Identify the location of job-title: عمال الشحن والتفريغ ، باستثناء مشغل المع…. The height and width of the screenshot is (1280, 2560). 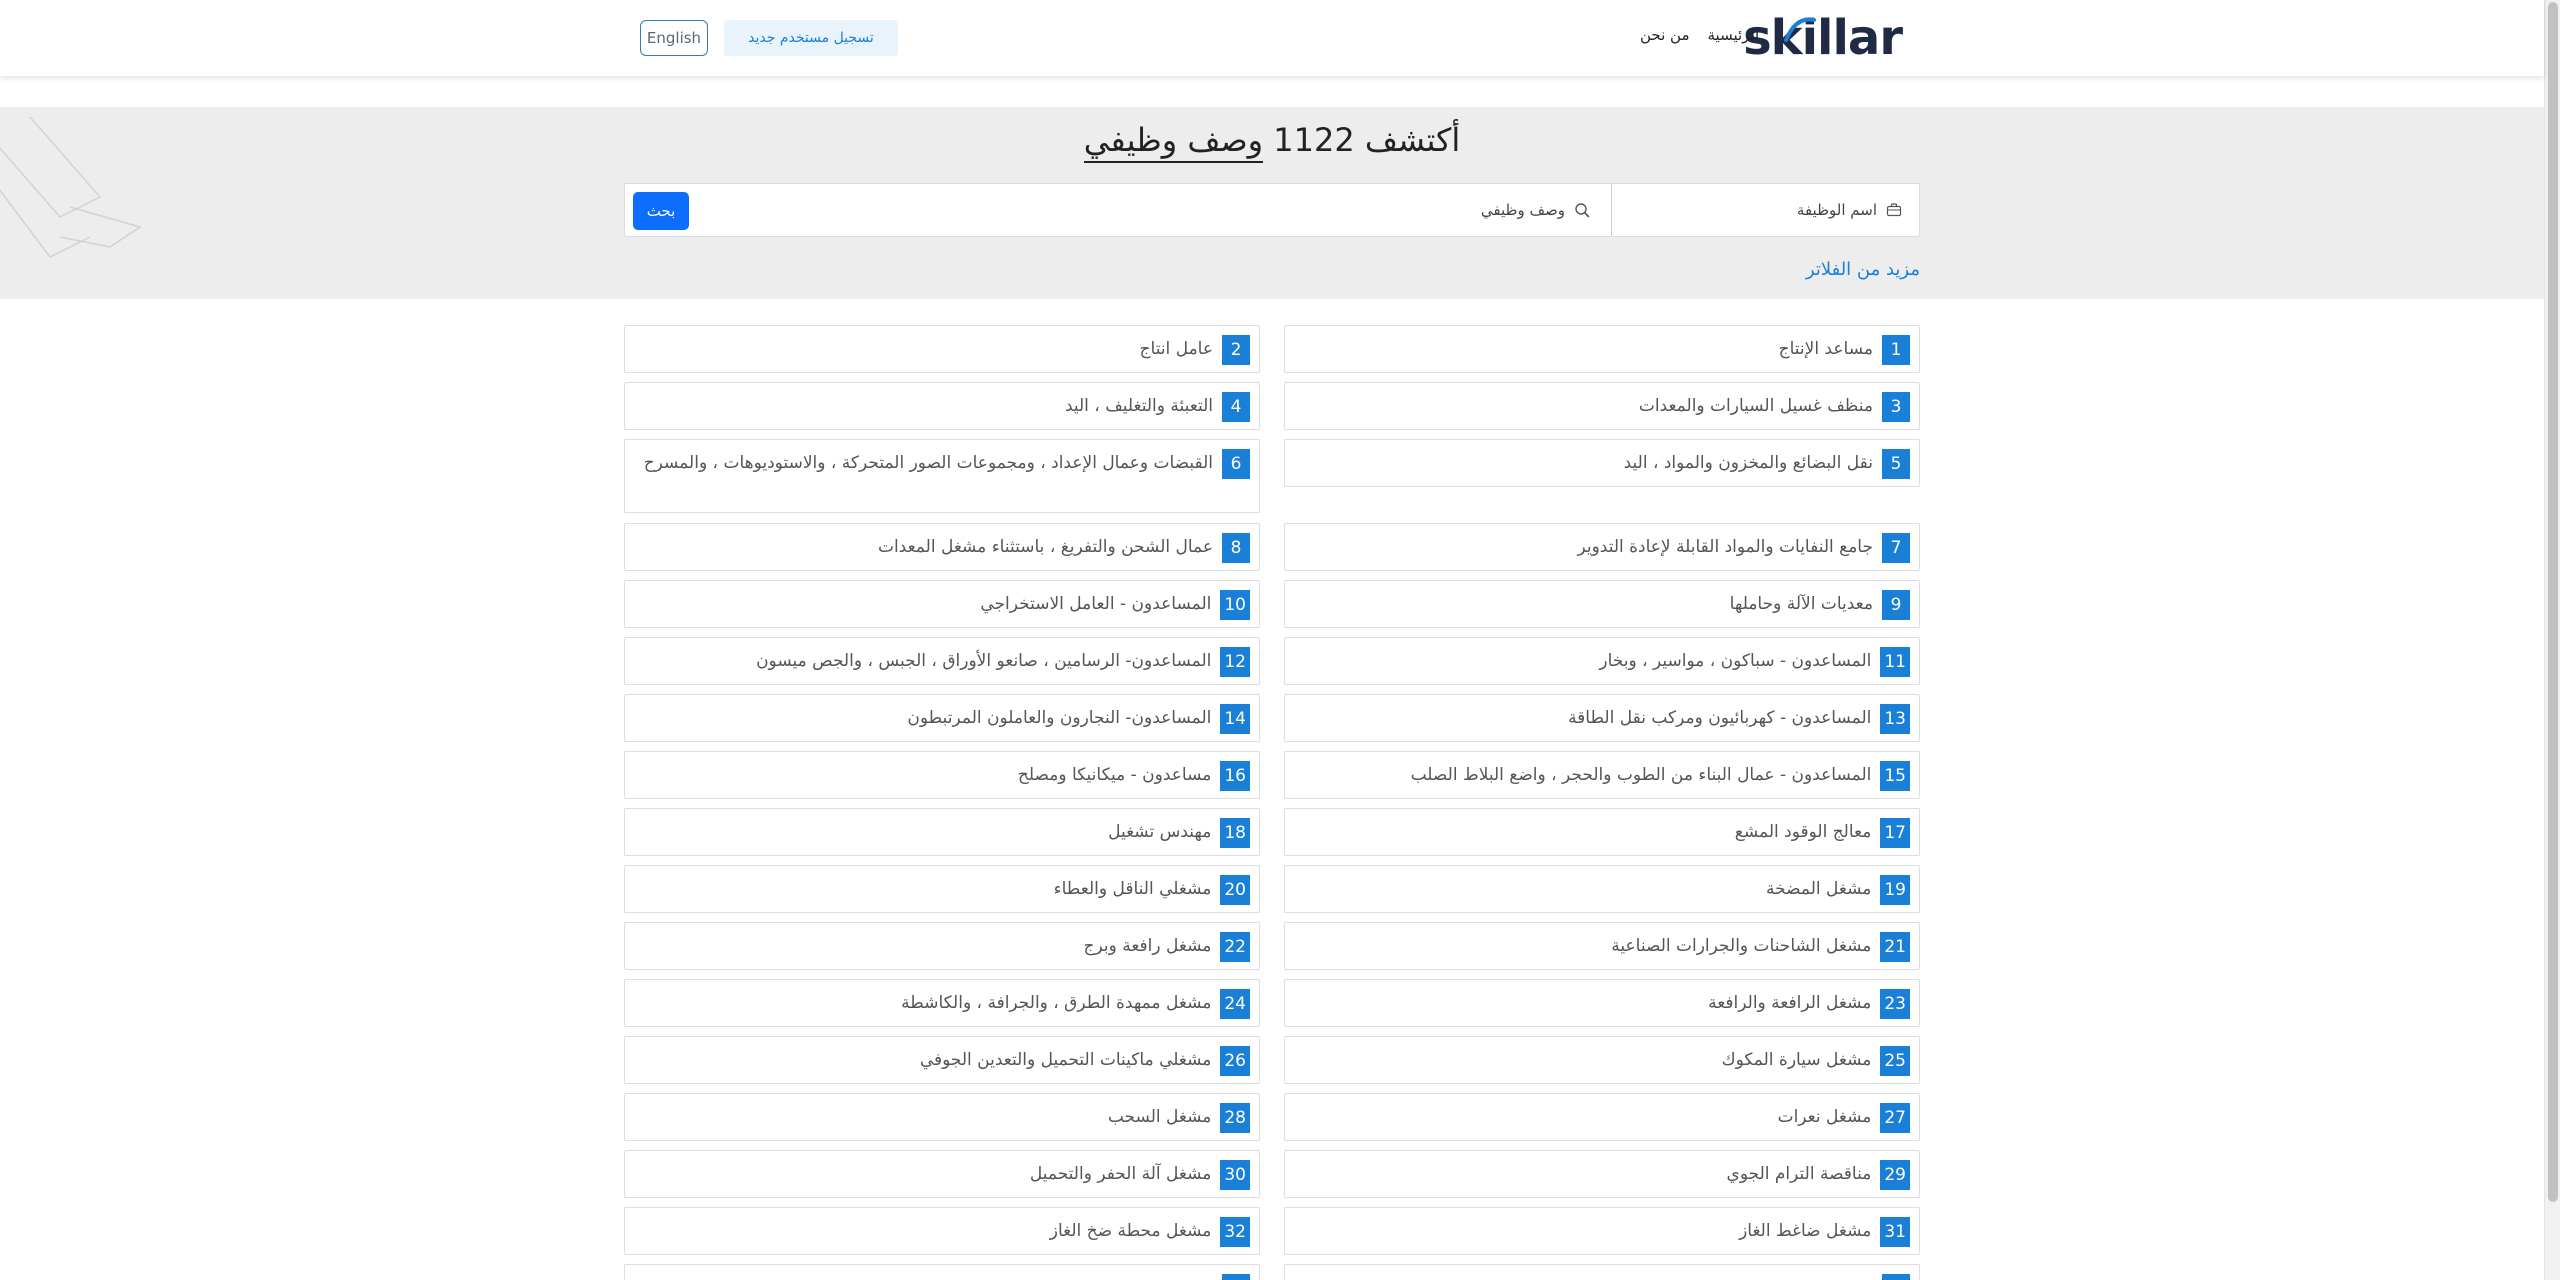
(1045, 547).